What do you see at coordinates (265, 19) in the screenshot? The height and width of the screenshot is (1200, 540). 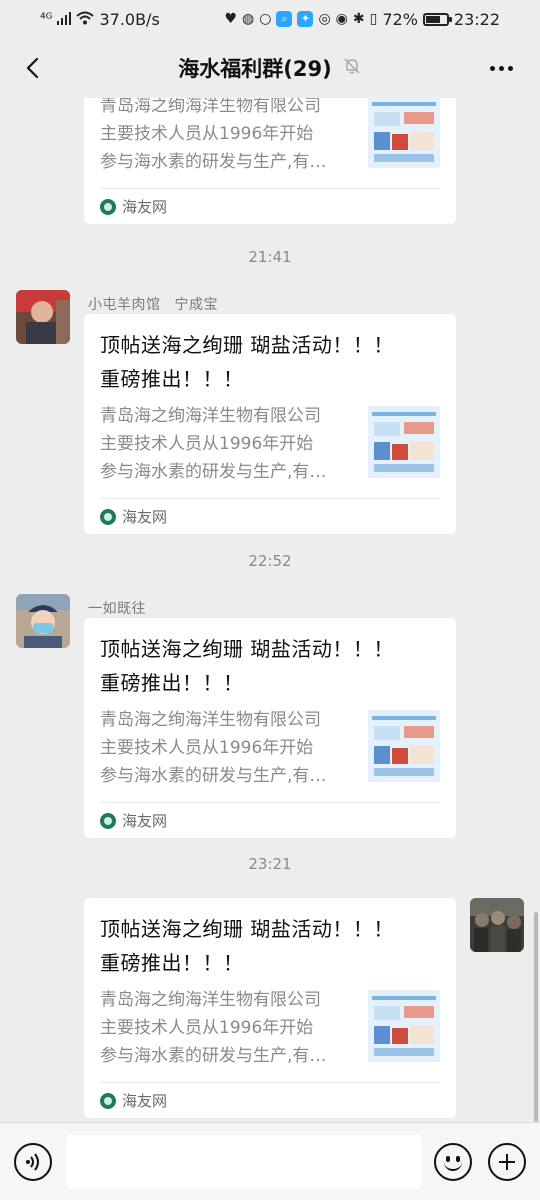 I see `circle-icon: ○` at bounding box center [265, 19].